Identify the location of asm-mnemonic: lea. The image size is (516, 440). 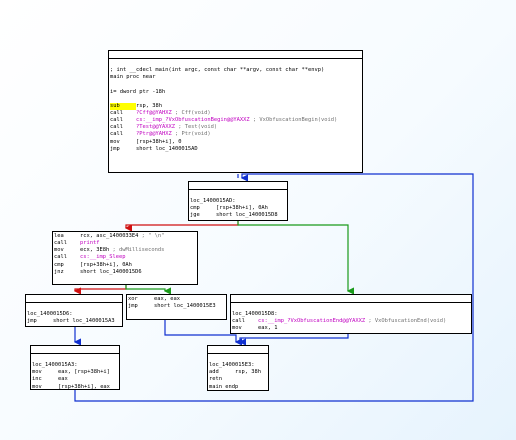
(59, 236).